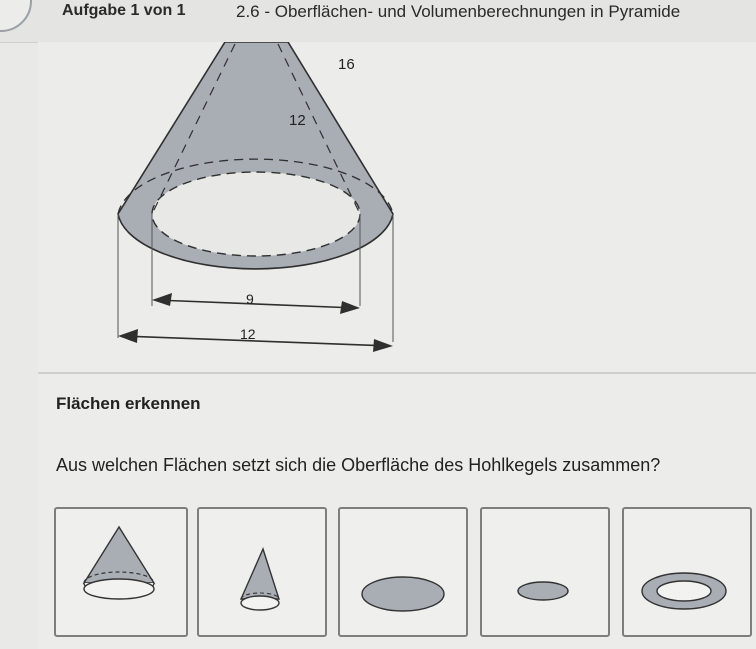 The image size is (756, 649). I want to click on back-circle-icon, so click(16, 16).